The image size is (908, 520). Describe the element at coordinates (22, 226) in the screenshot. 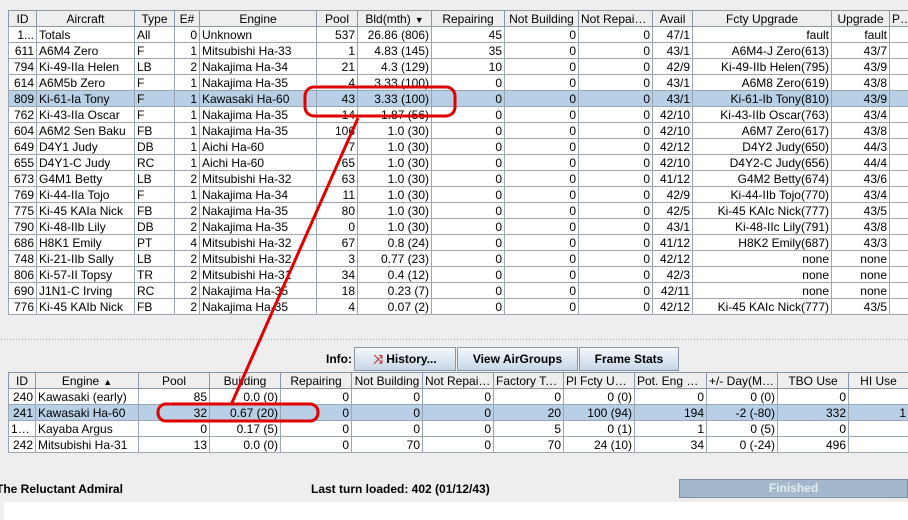

I see `table-cell: 790` at that location.